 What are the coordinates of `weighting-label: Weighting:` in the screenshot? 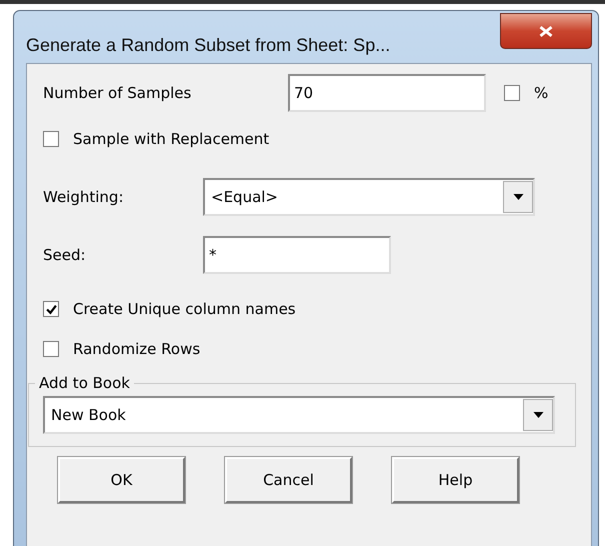 It's located at (84, 197).